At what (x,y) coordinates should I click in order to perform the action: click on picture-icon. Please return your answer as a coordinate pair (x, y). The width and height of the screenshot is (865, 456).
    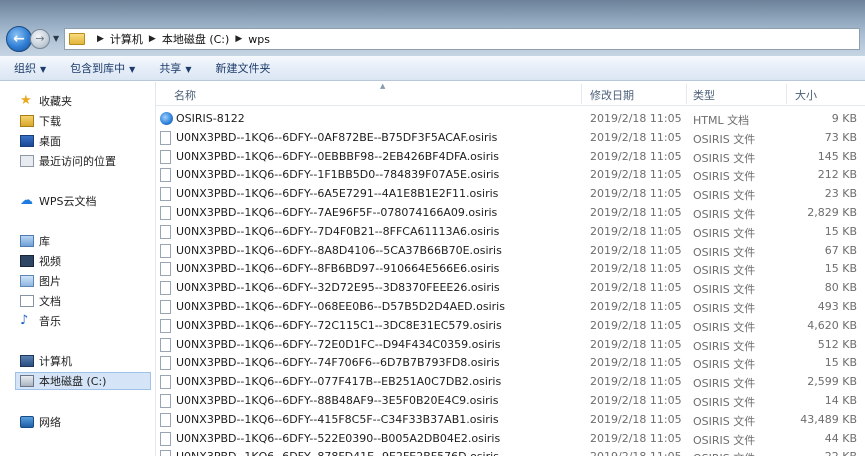
    Looking at the image, I should click on (27, 281).